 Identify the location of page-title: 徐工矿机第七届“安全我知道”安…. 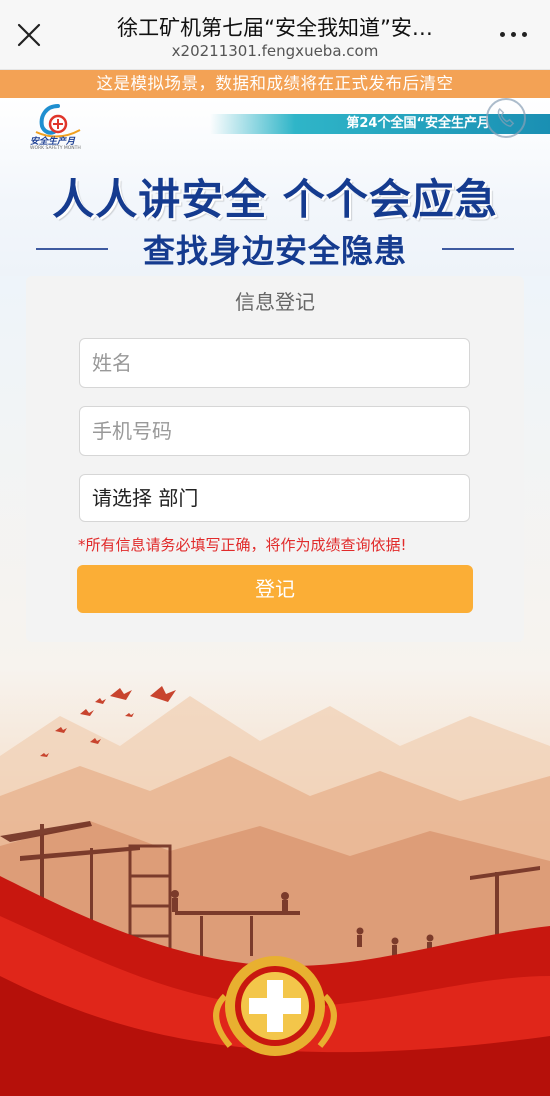
(275, 28).